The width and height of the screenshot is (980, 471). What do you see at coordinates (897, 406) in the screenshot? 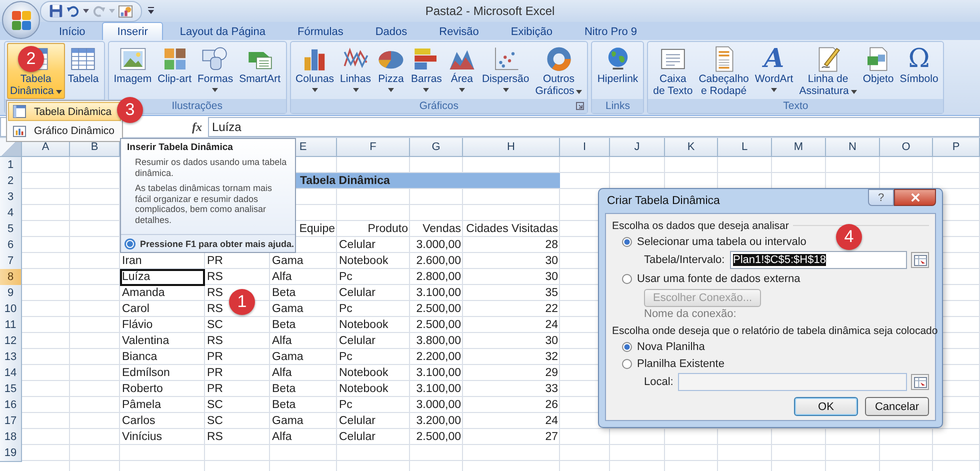
I see `cancel-button: Cancelar` at bounding box center [897, 406].